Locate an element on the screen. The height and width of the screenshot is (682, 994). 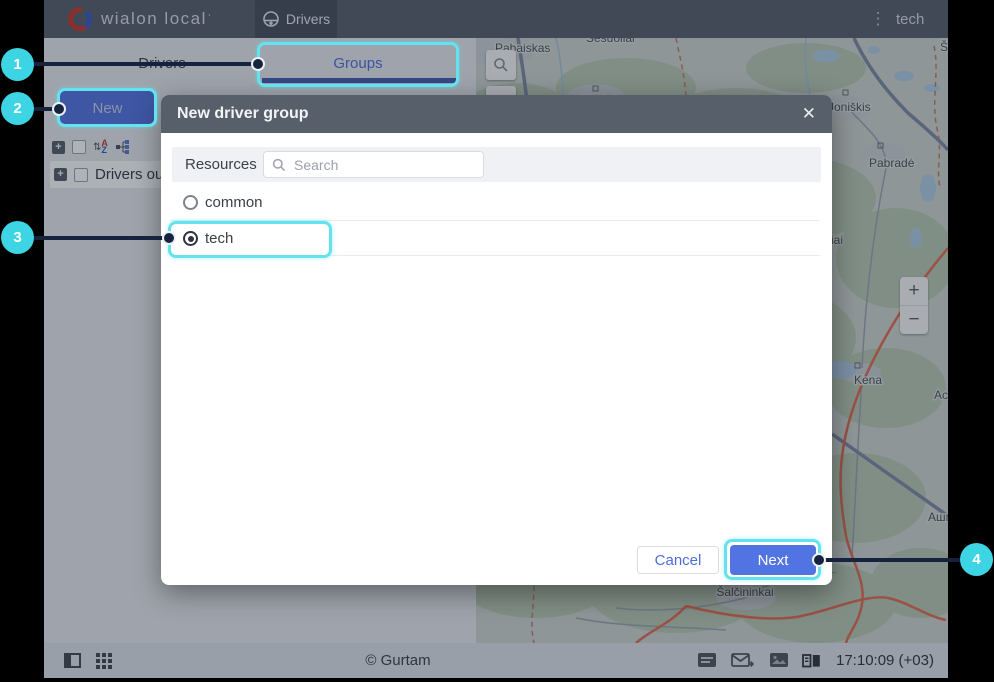
close-icon: ✕ is located at coordinates (809, 114).